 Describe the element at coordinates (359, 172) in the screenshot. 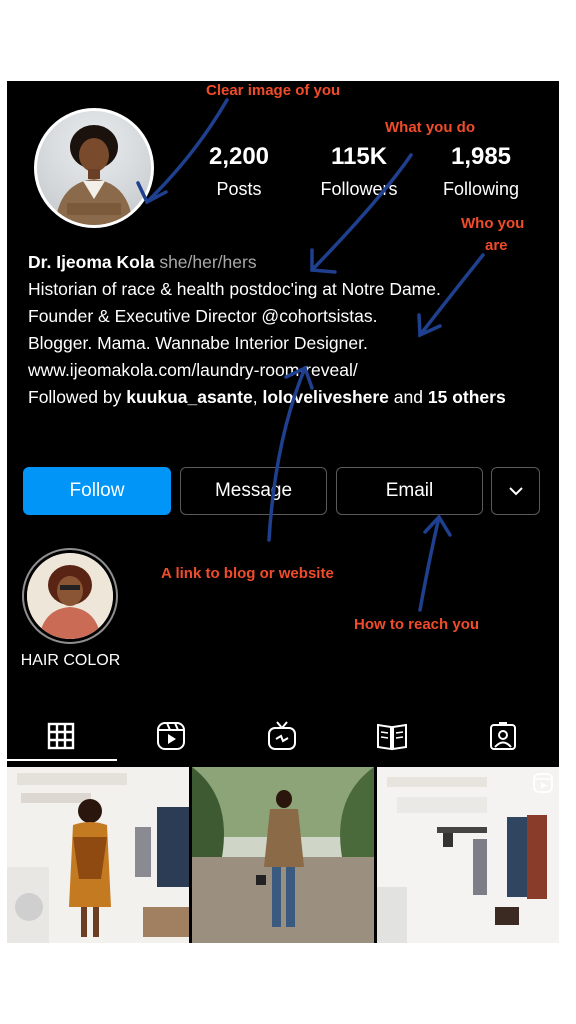

I see `followers-stat: 115K Followers` at that location.